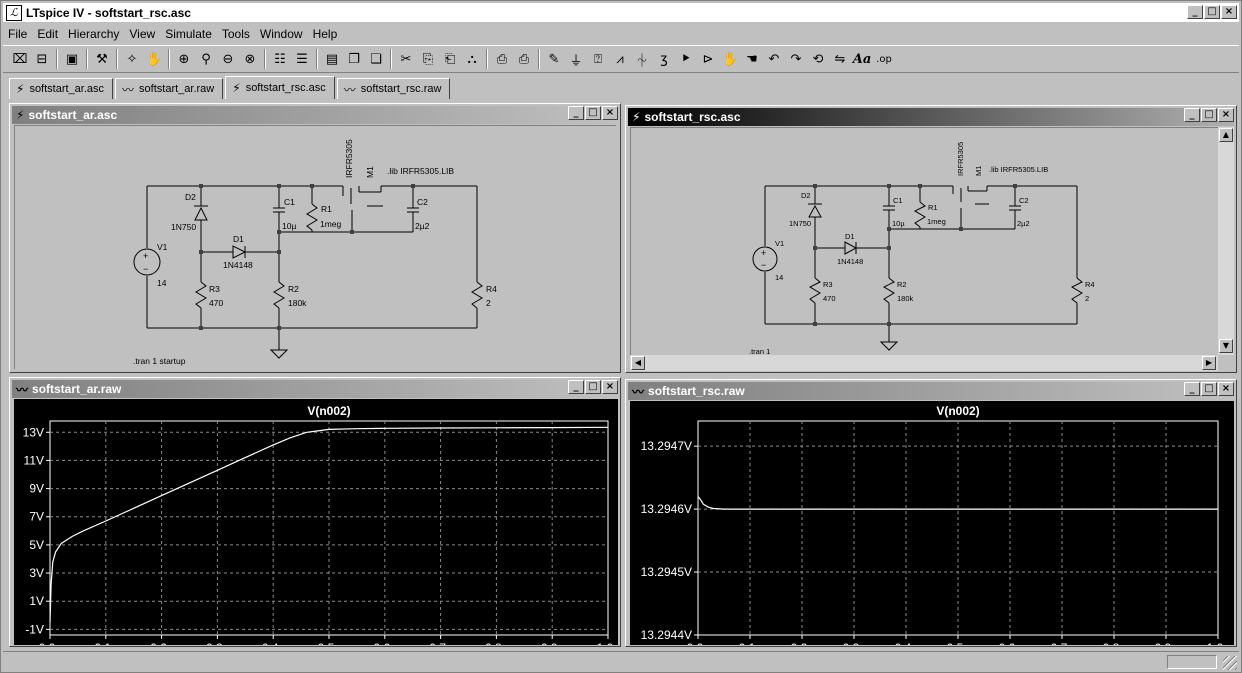  I want to click on print-icon: ⎙, so click(524, 59).